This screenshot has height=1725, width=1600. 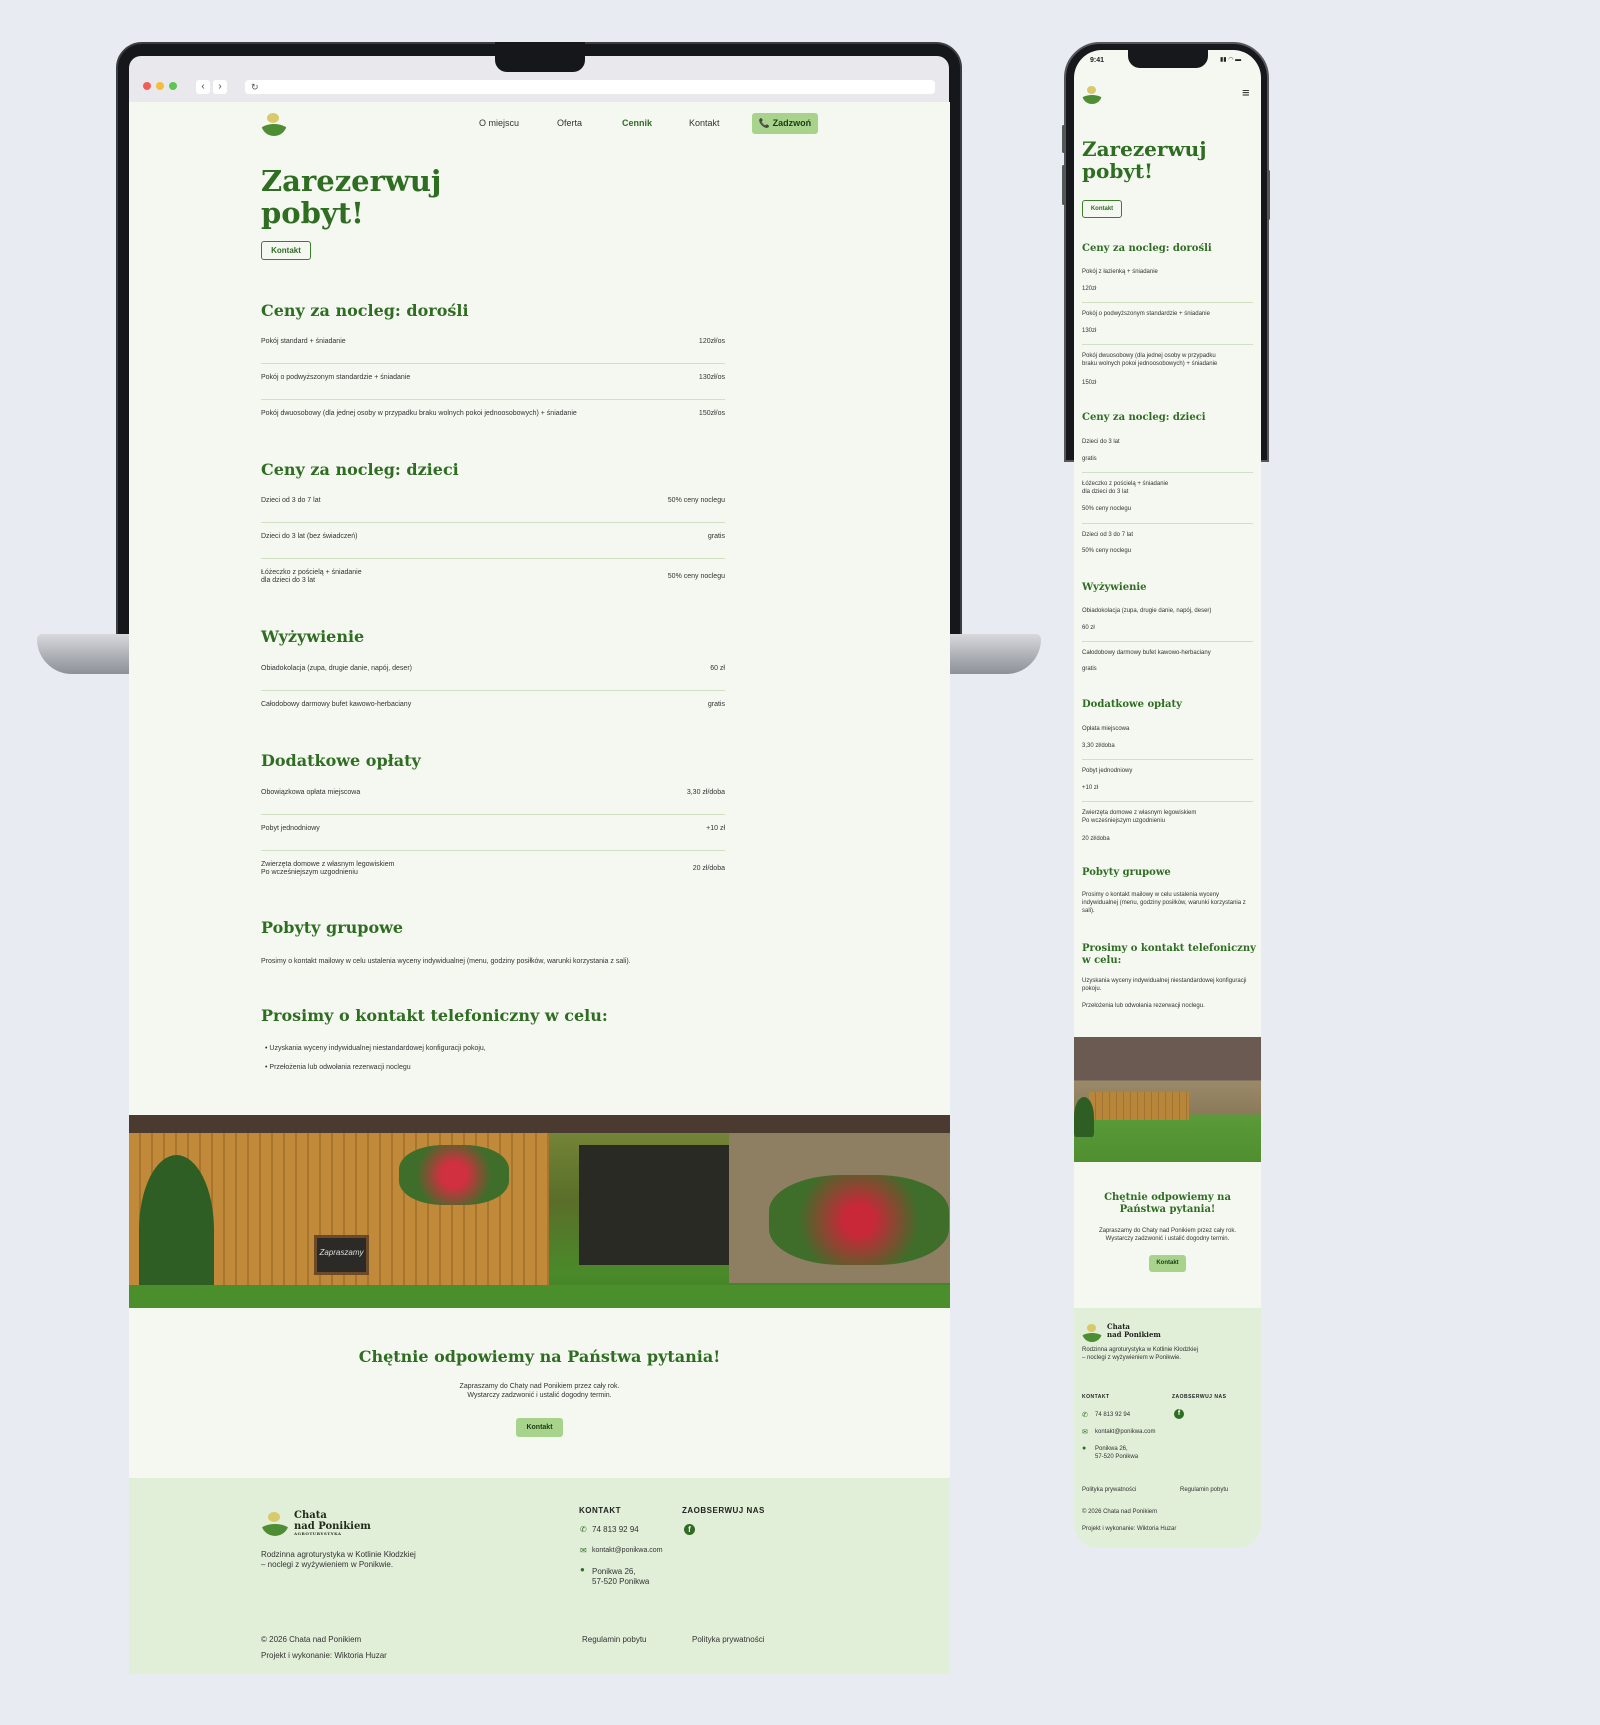 I want to click on mobile-footer-address: Ponikwa 26, 57-520 Ponikwa, so click(x=1117, y=1453).